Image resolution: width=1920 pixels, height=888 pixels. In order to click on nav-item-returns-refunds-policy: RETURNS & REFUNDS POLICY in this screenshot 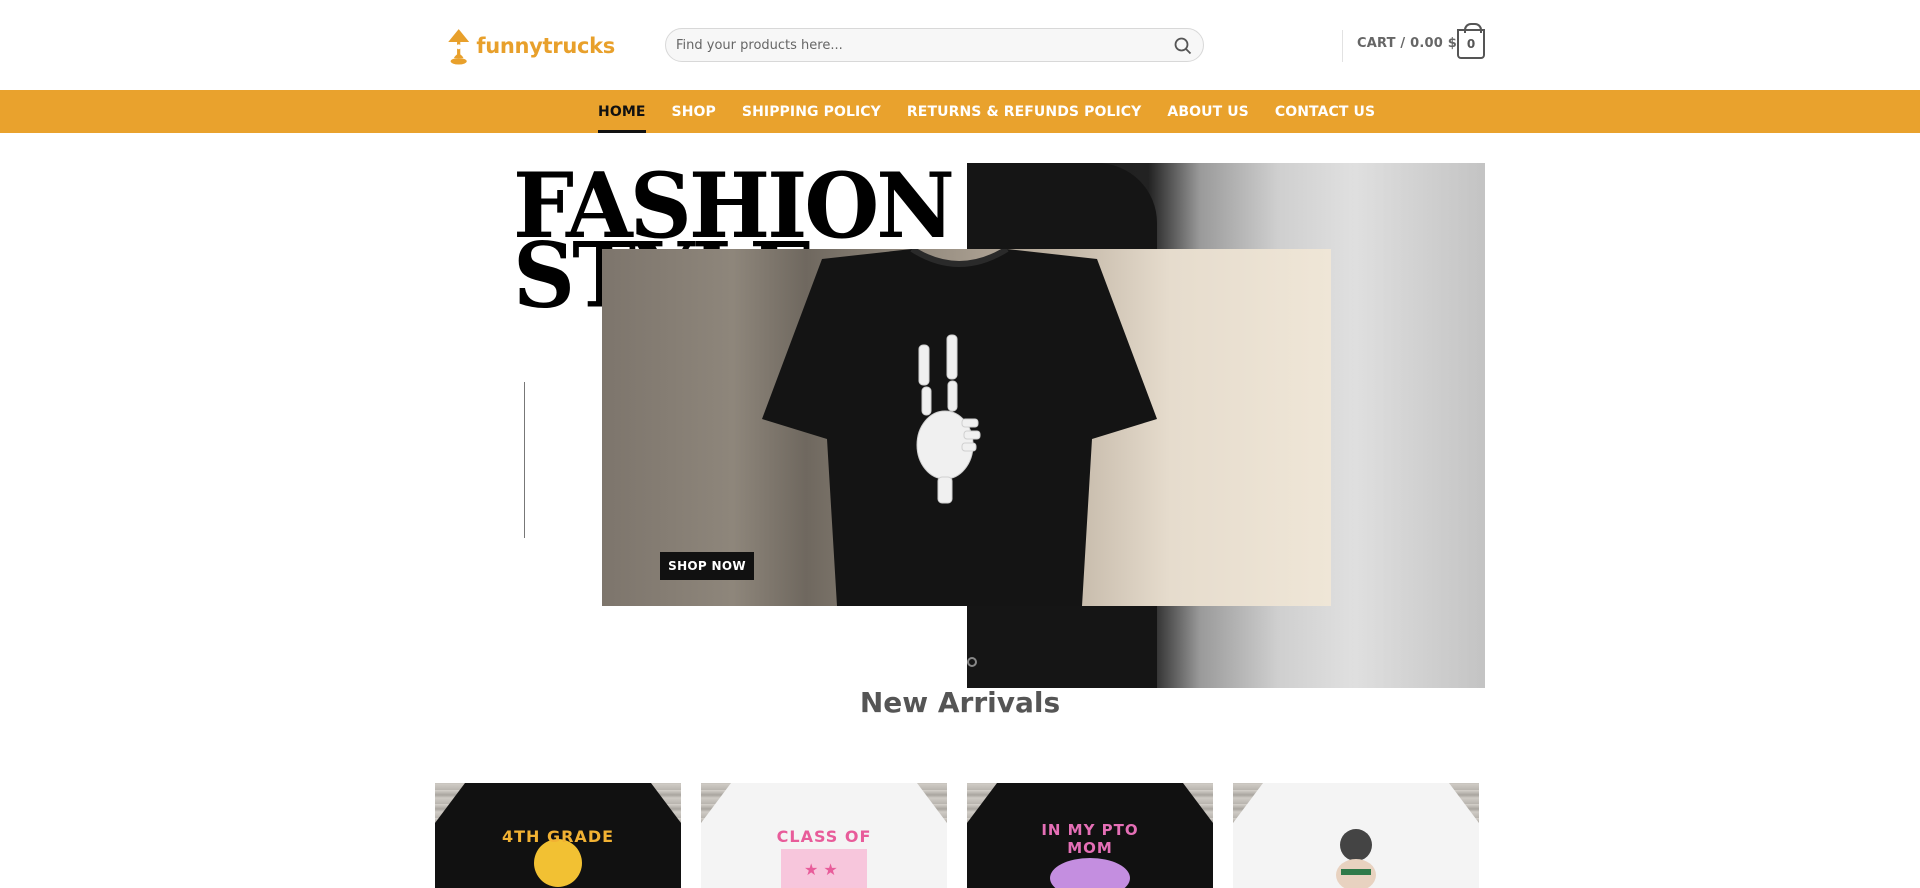, I will do `click(1024, 111)`.